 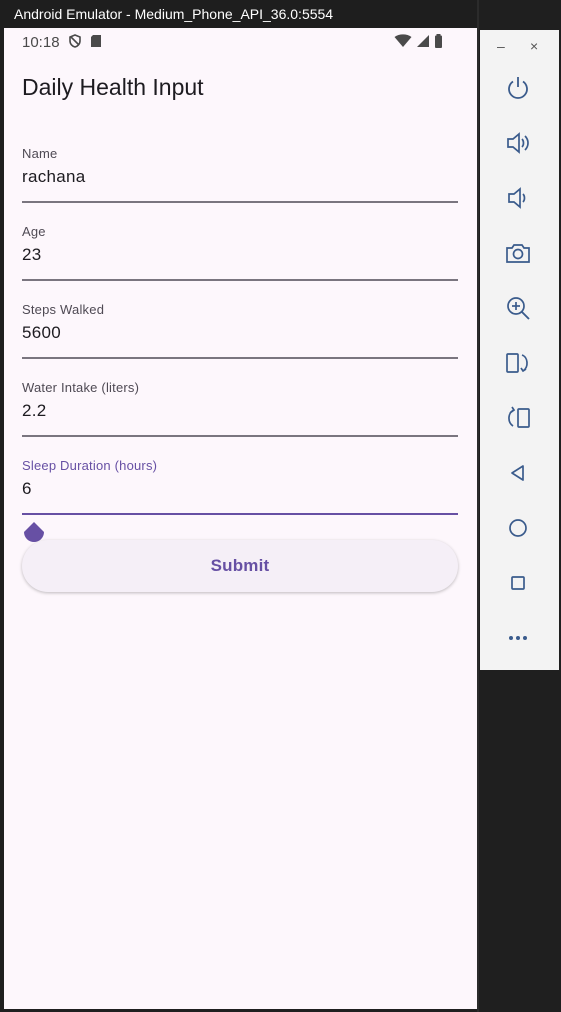 What do you see at coordinates (240, 280) in the screenshot?
I see `age-field-underline` at bounding box center [240, 280].